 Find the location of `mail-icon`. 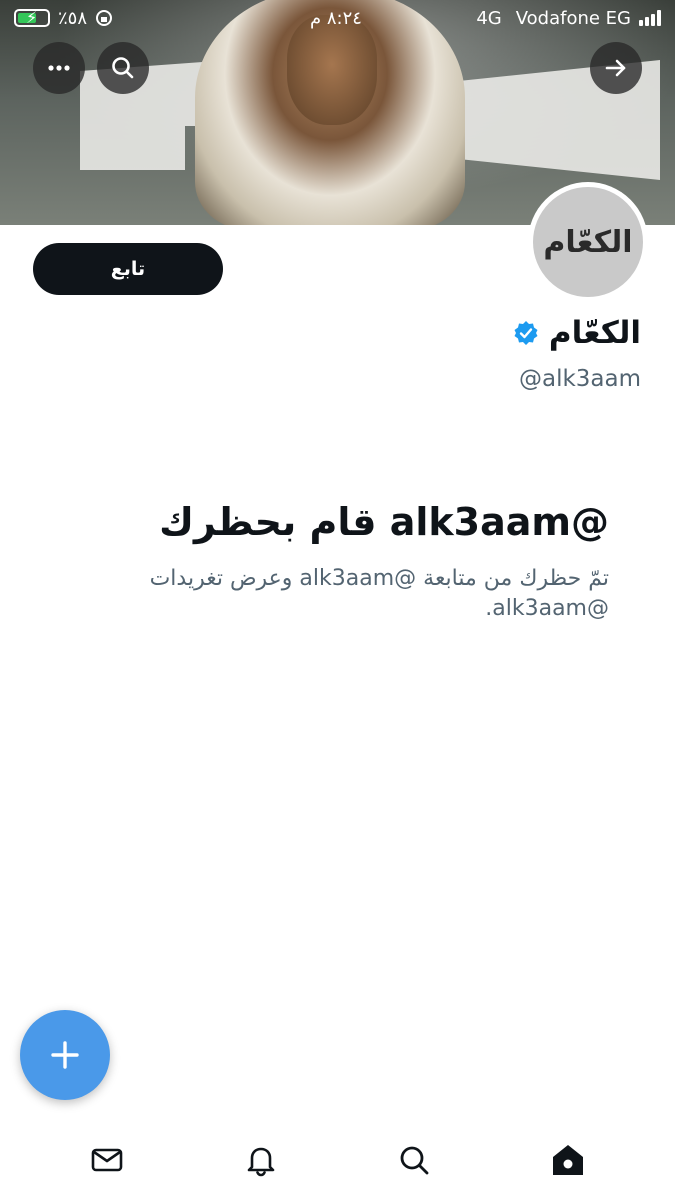

mail-icon is located at coordinates (107, 1160).